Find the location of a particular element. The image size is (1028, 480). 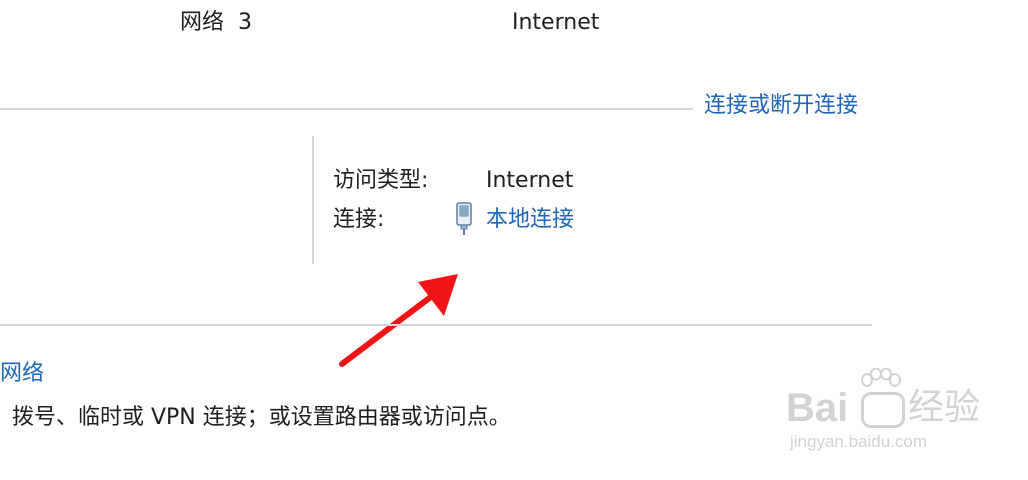

setup-network-link: 网络 is located at coordinates (22, 374).